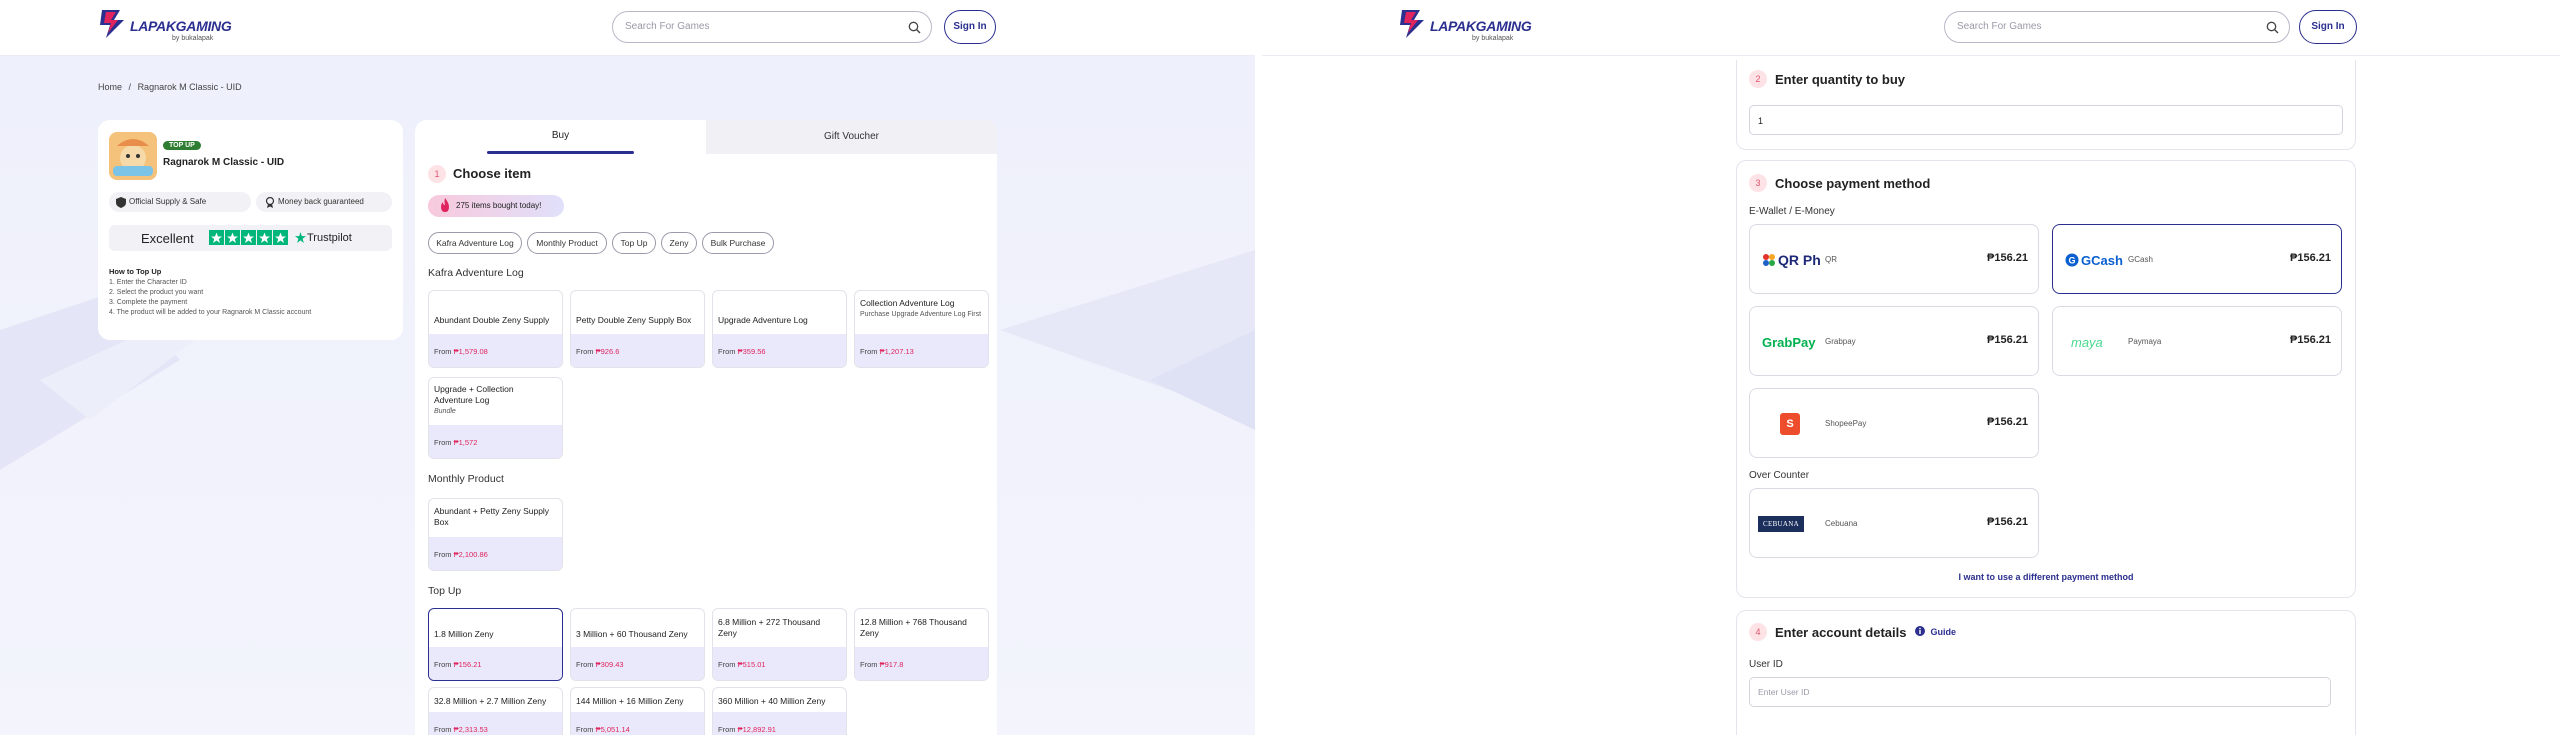 Image resolution: width=2560 pixels, height=735 pixels. Describe the element at coordinates (637, 663) in the screenshot. I see `product-price-row: From ₱309.43` at that location.